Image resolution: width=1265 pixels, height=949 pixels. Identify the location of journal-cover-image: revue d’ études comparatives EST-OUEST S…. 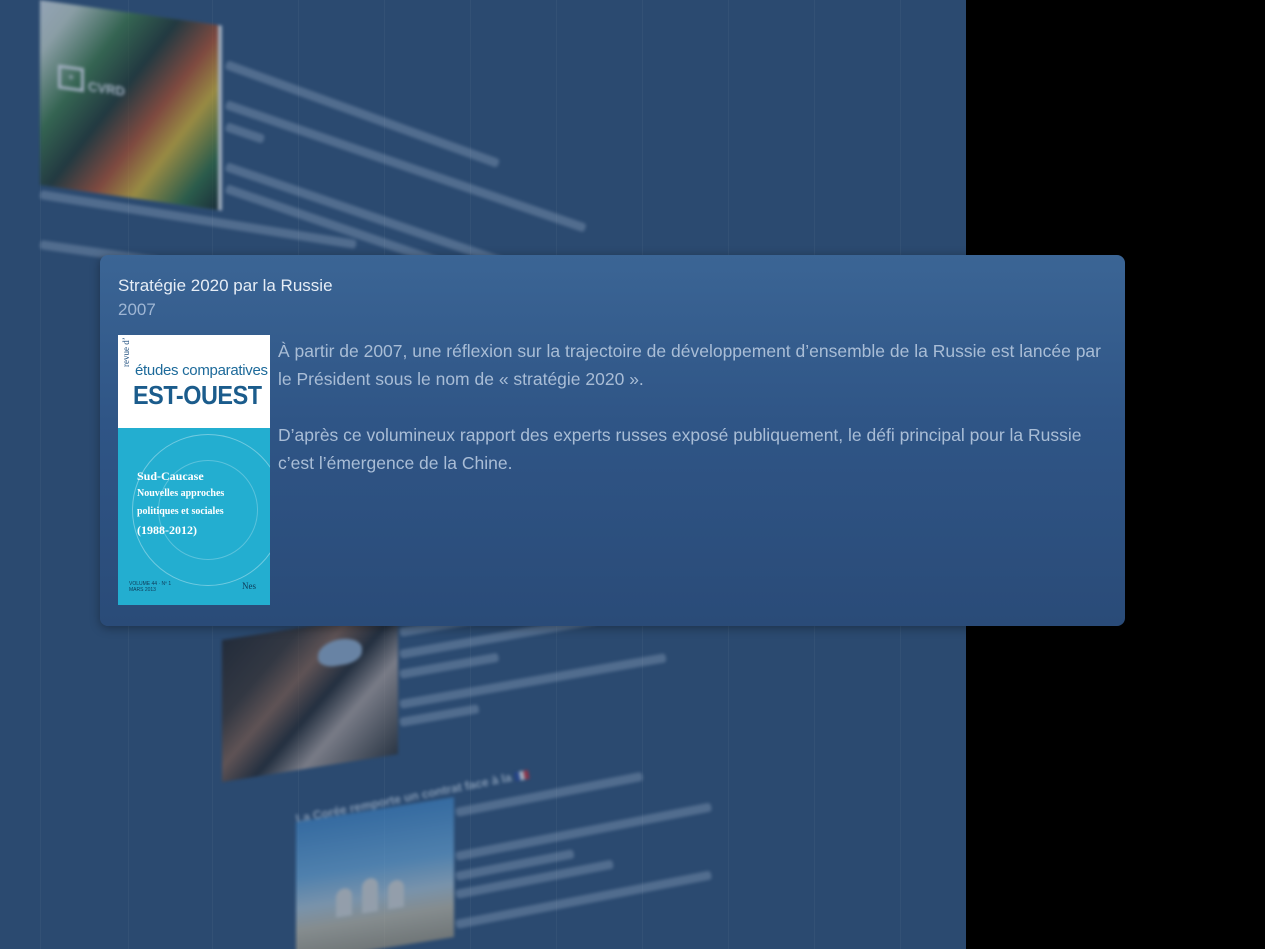
(194, 470).